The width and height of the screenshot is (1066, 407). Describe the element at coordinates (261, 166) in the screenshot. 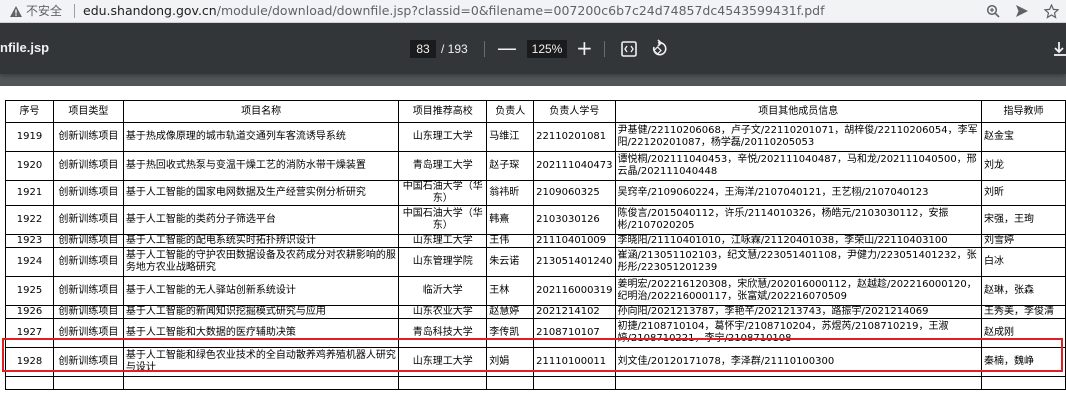

I see `cell-name: 基于热回收式热泵与变温干燥工艺的消防水带干燥装置` at that location.